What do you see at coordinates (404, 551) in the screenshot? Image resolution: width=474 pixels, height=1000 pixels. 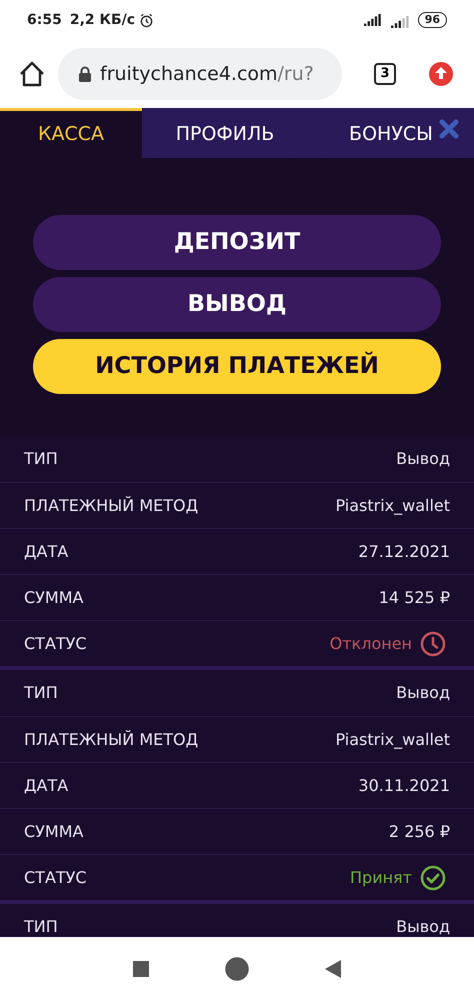 I see `field-value: 27.12.2021` at bounding box center [404, 551].